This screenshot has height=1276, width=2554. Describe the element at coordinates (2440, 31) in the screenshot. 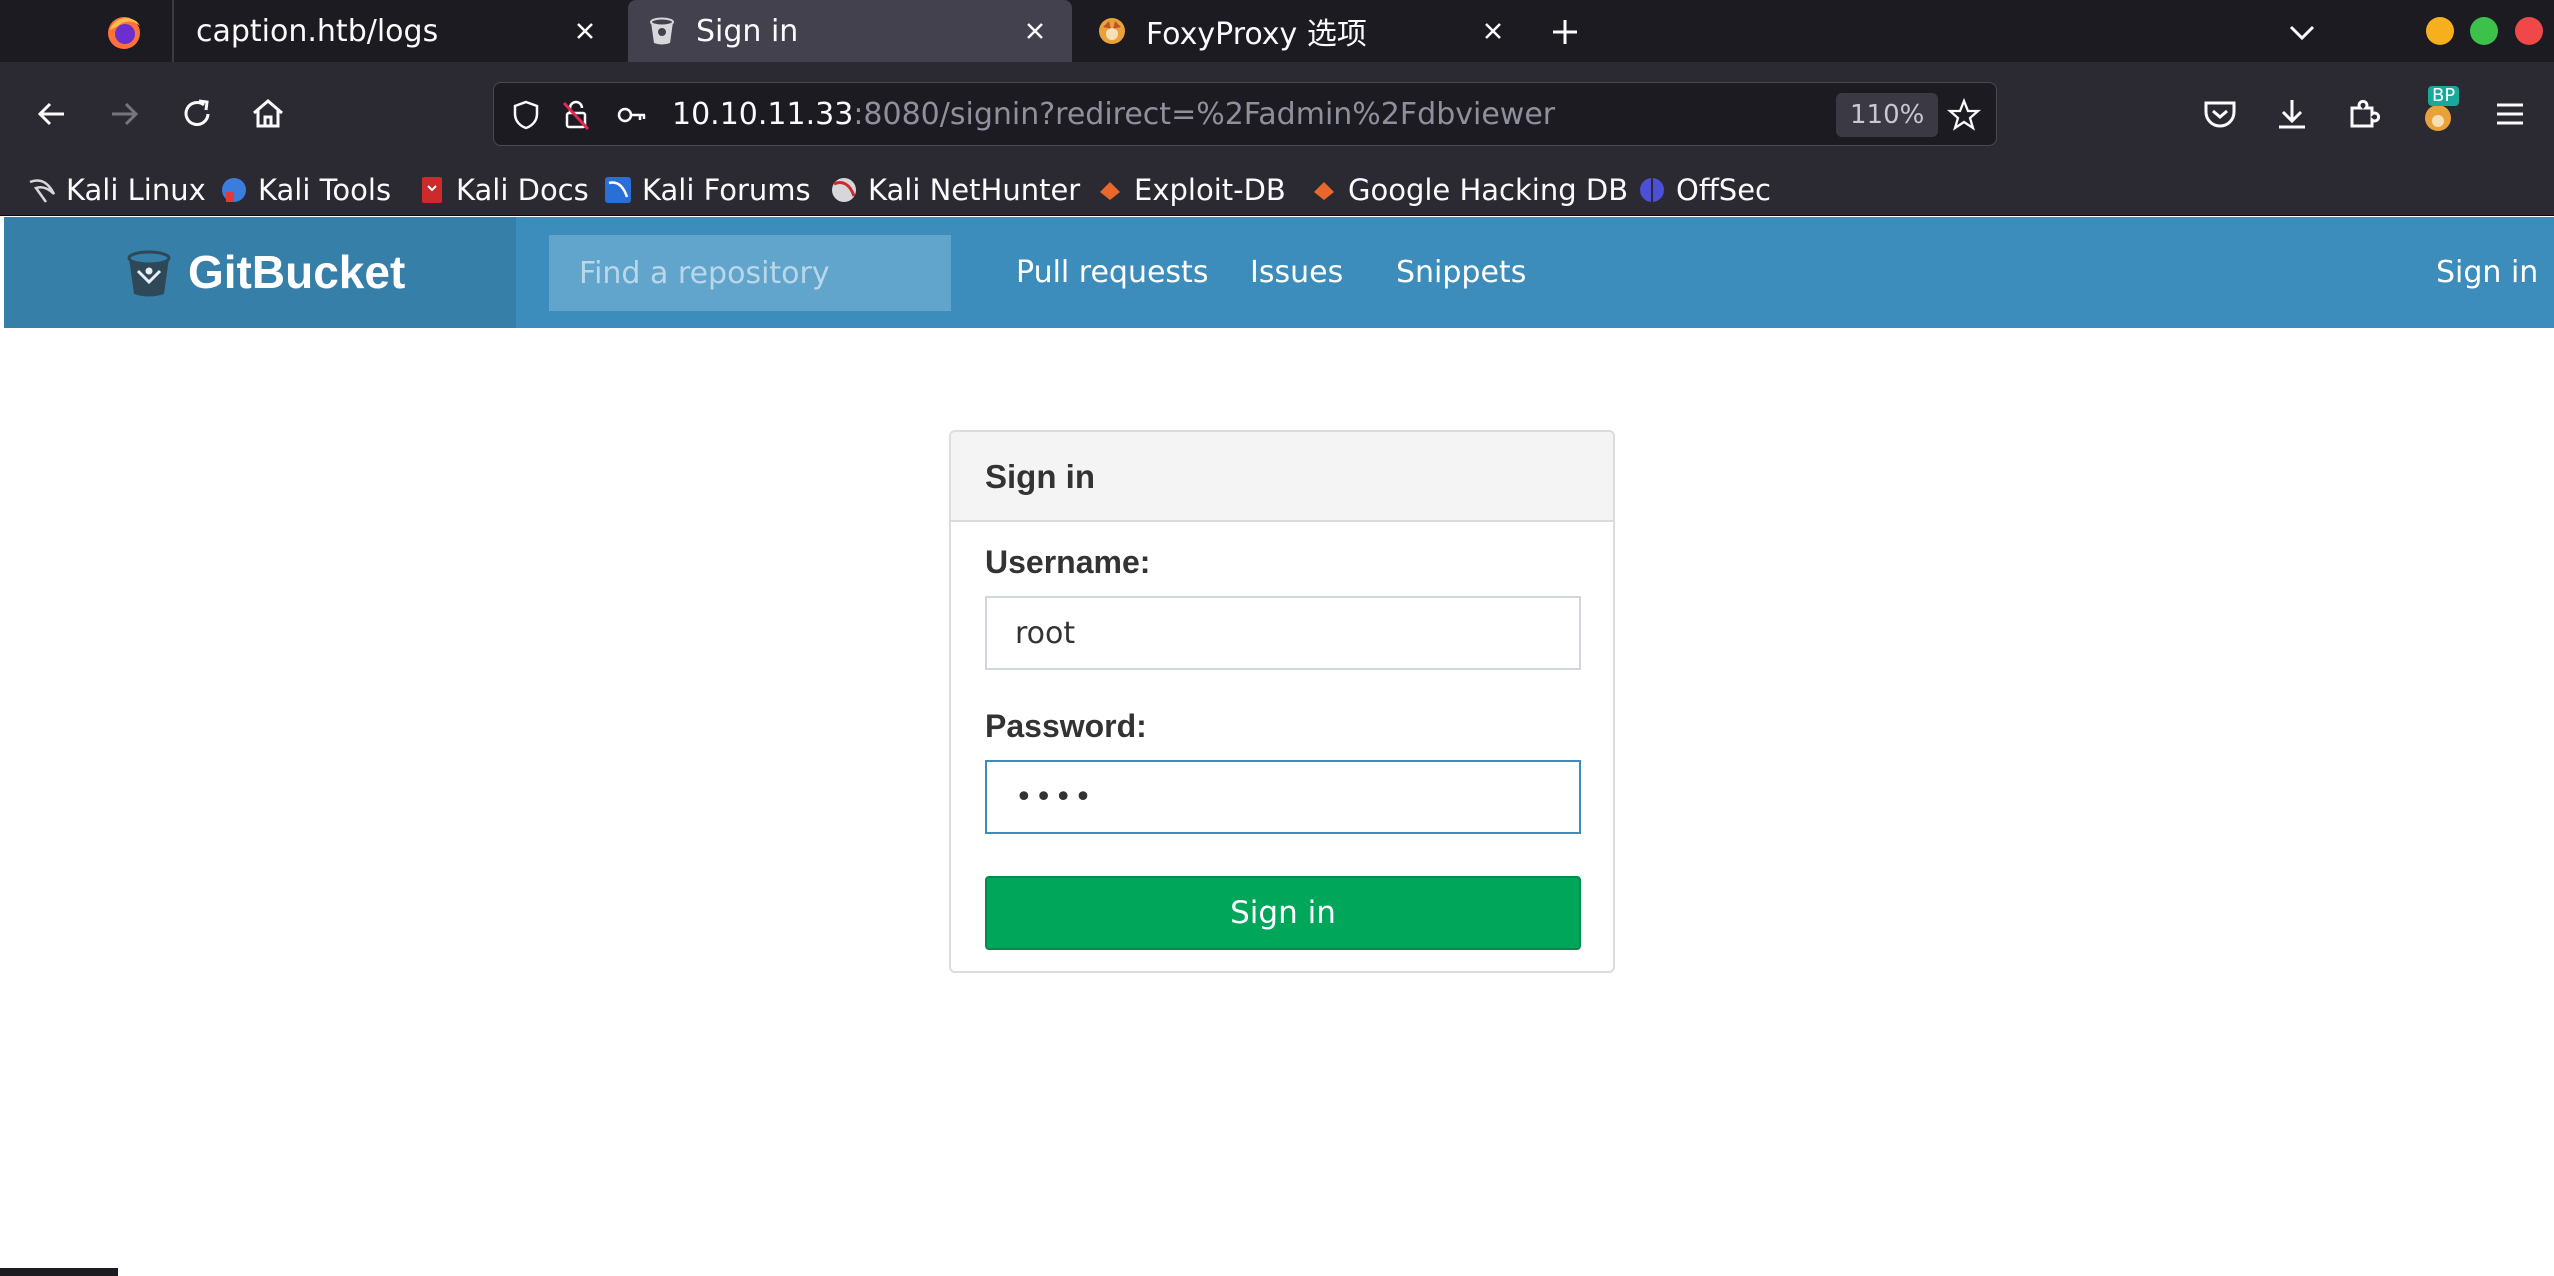

I see `window-minimize-button` at that location.